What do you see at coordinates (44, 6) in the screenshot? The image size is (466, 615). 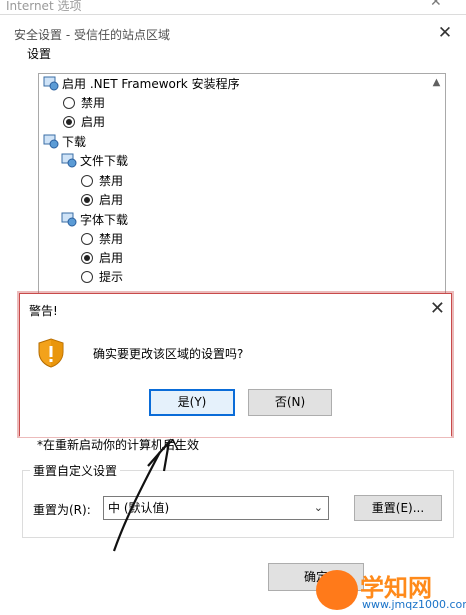 I see `background-window-title: Internet 选项` at bounding box center [44, 6].